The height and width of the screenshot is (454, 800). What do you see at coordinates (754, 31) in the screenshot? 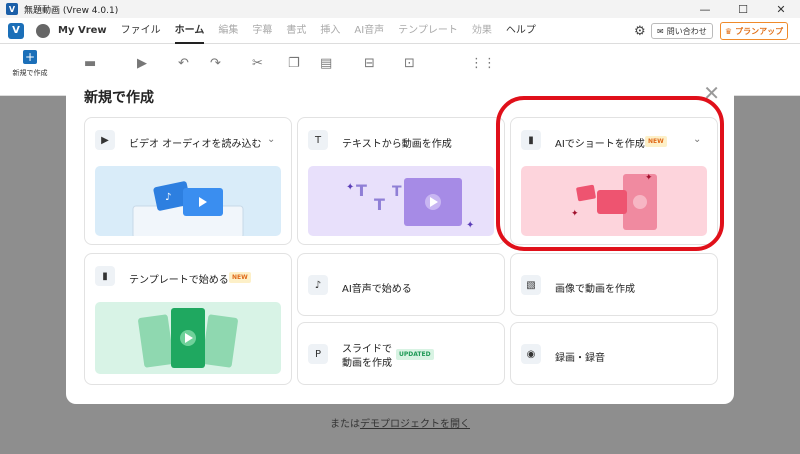
I see `plan-up-button: ♛ プランアップ` at bounding box center [754, 31].